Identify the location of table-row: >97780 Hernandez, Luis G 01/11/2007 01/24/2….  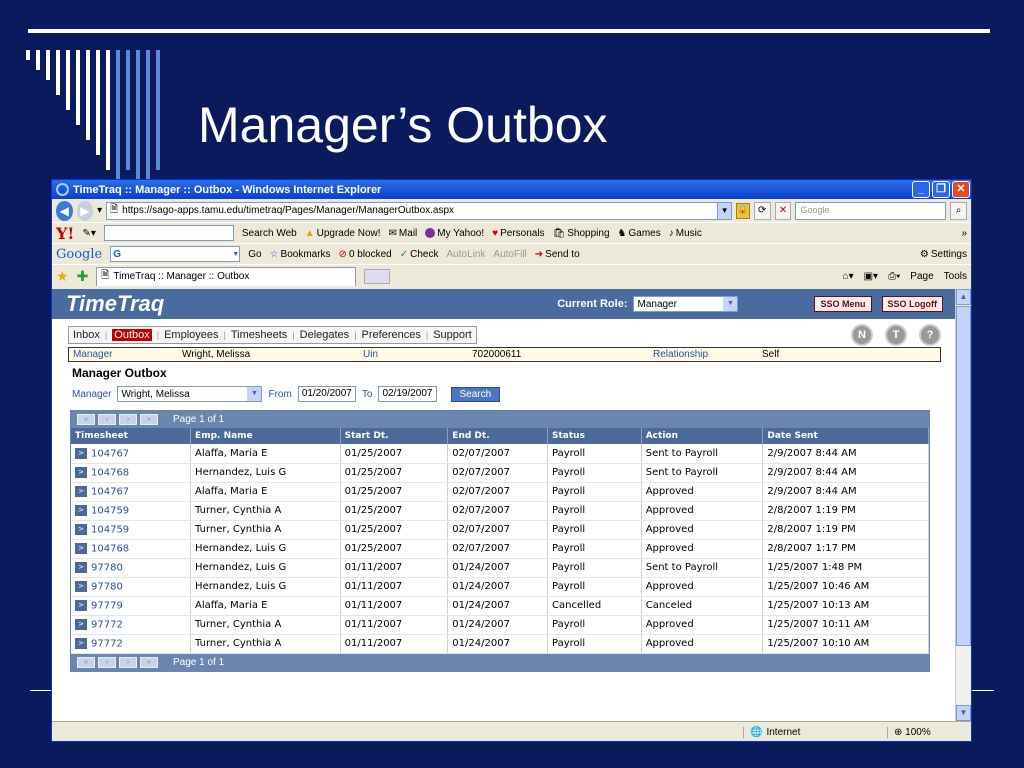
(500, 587).